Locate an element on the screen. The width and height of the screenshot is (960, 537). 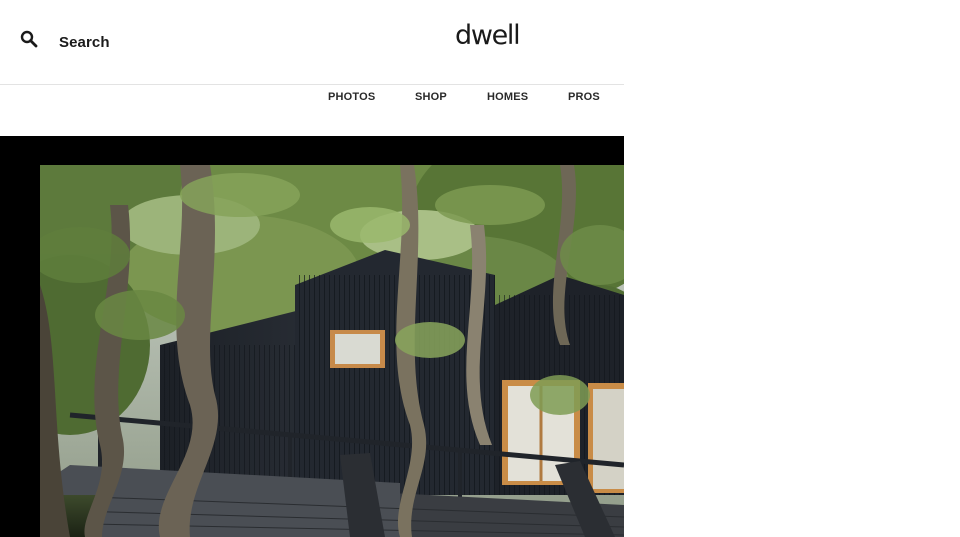
main-nav: PHOTOS SHOP HOMES PROS is located at coordinates (312, 110).